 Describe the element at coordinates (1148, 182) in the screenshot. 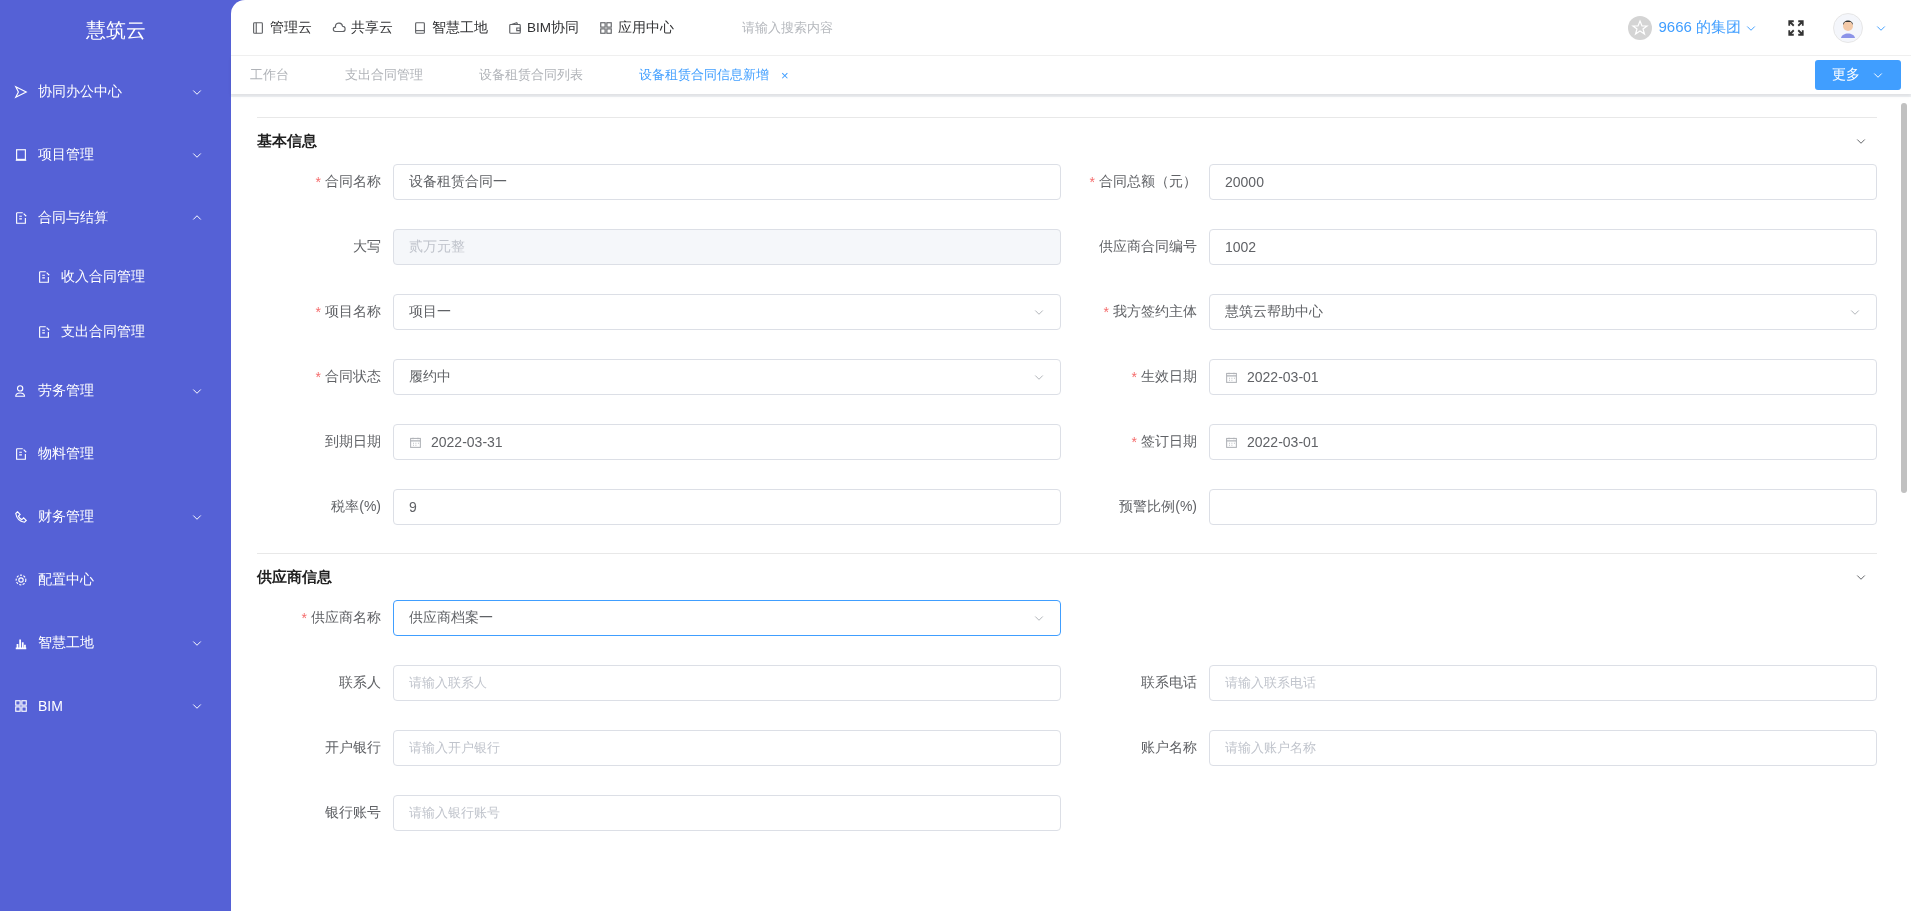

I see `field-label: 合同总额（元）` at that location.